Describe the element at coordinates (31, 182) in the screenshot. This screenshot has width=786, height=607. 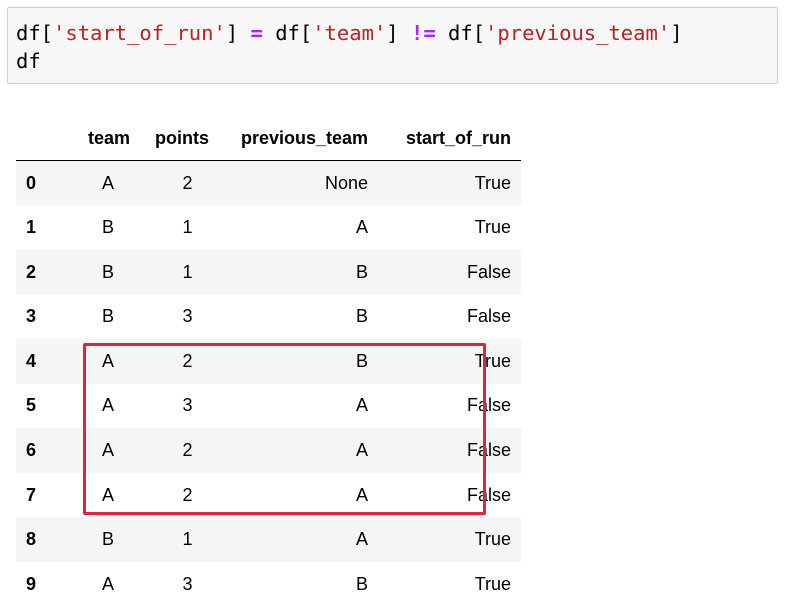
I see `row-index: 0` at that location.